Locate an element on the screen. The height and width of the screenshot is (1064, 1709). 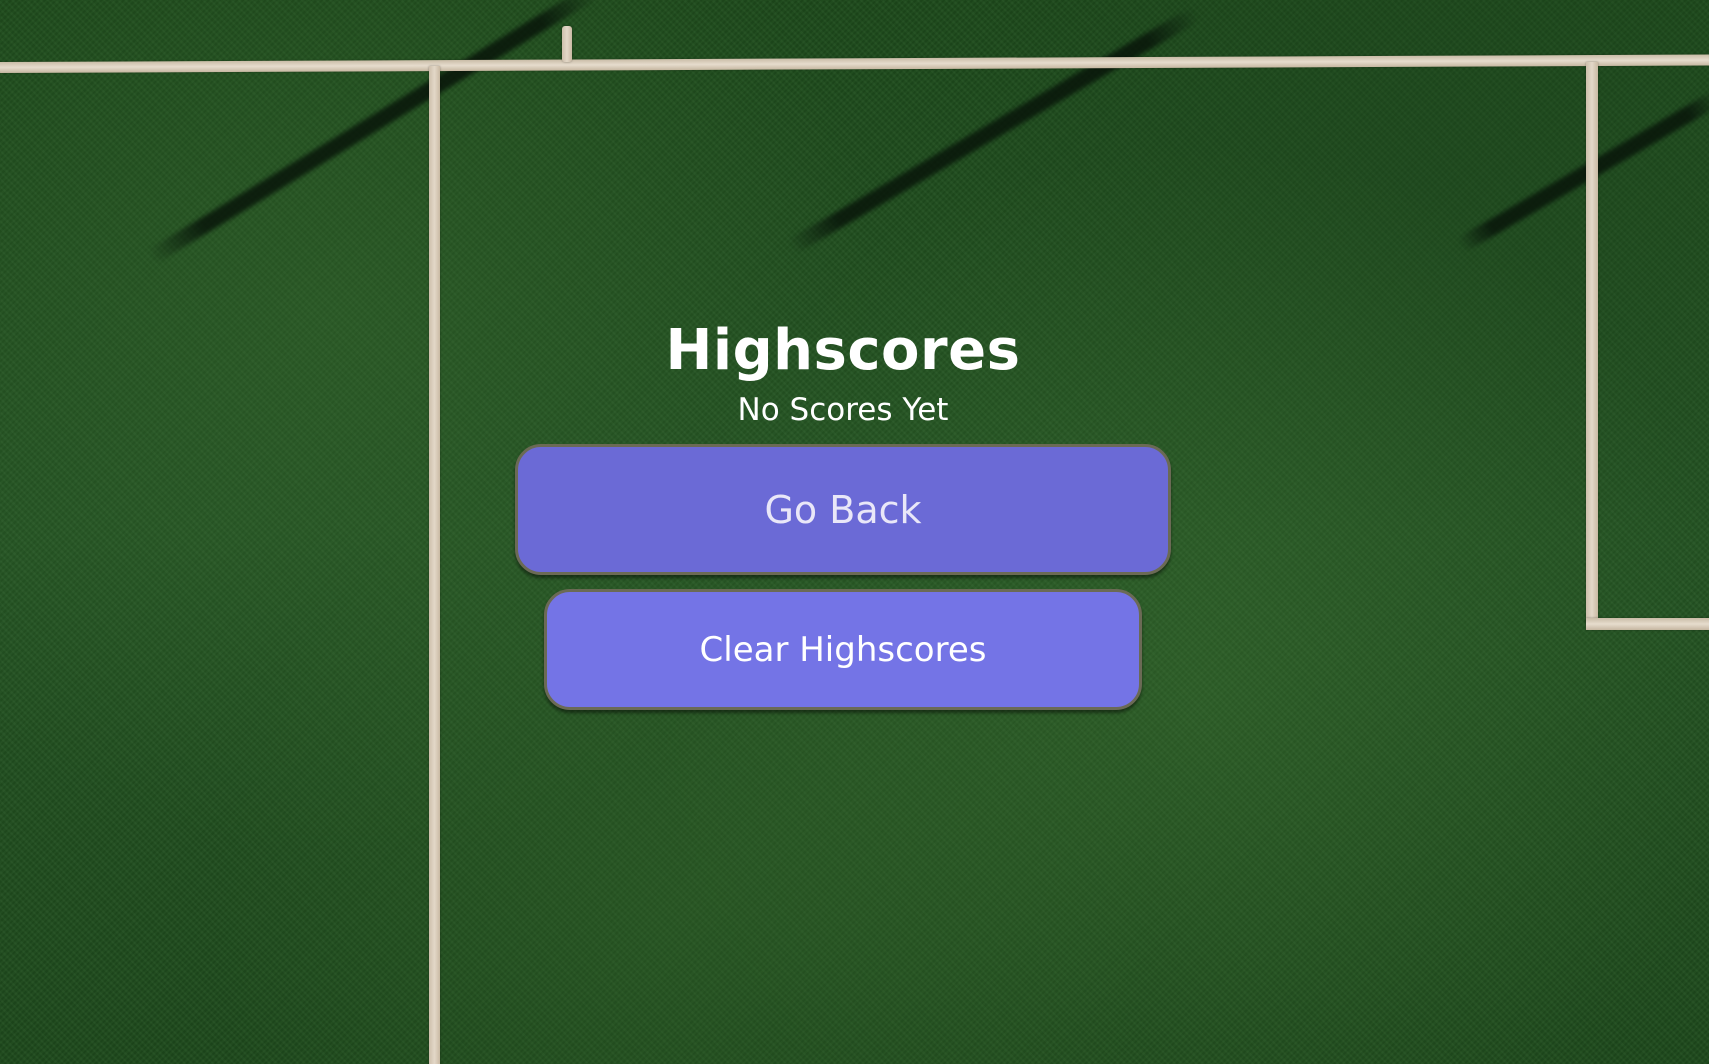
page-title: Highscores is located at coordinates (843, 350).